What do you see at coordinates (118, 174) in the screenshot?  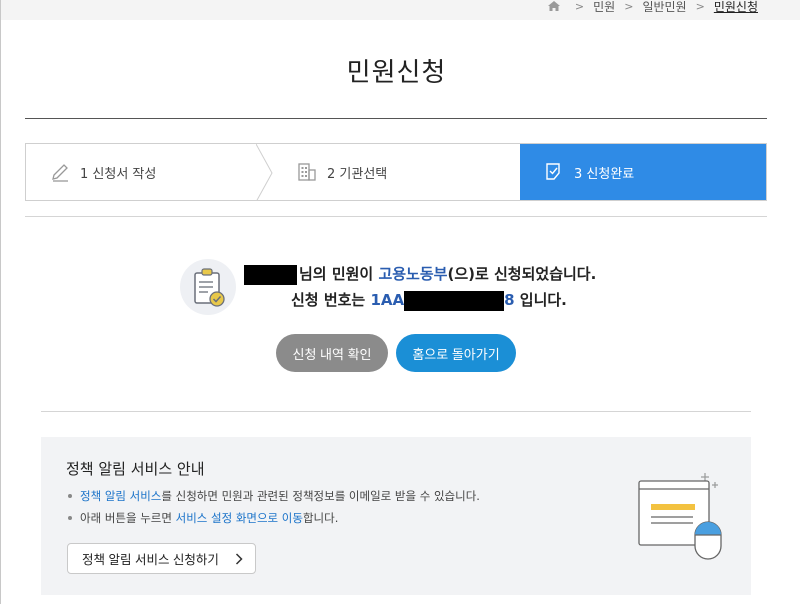 I see `step-label: 1 신청서 작성` at bounding box center [118, 174].